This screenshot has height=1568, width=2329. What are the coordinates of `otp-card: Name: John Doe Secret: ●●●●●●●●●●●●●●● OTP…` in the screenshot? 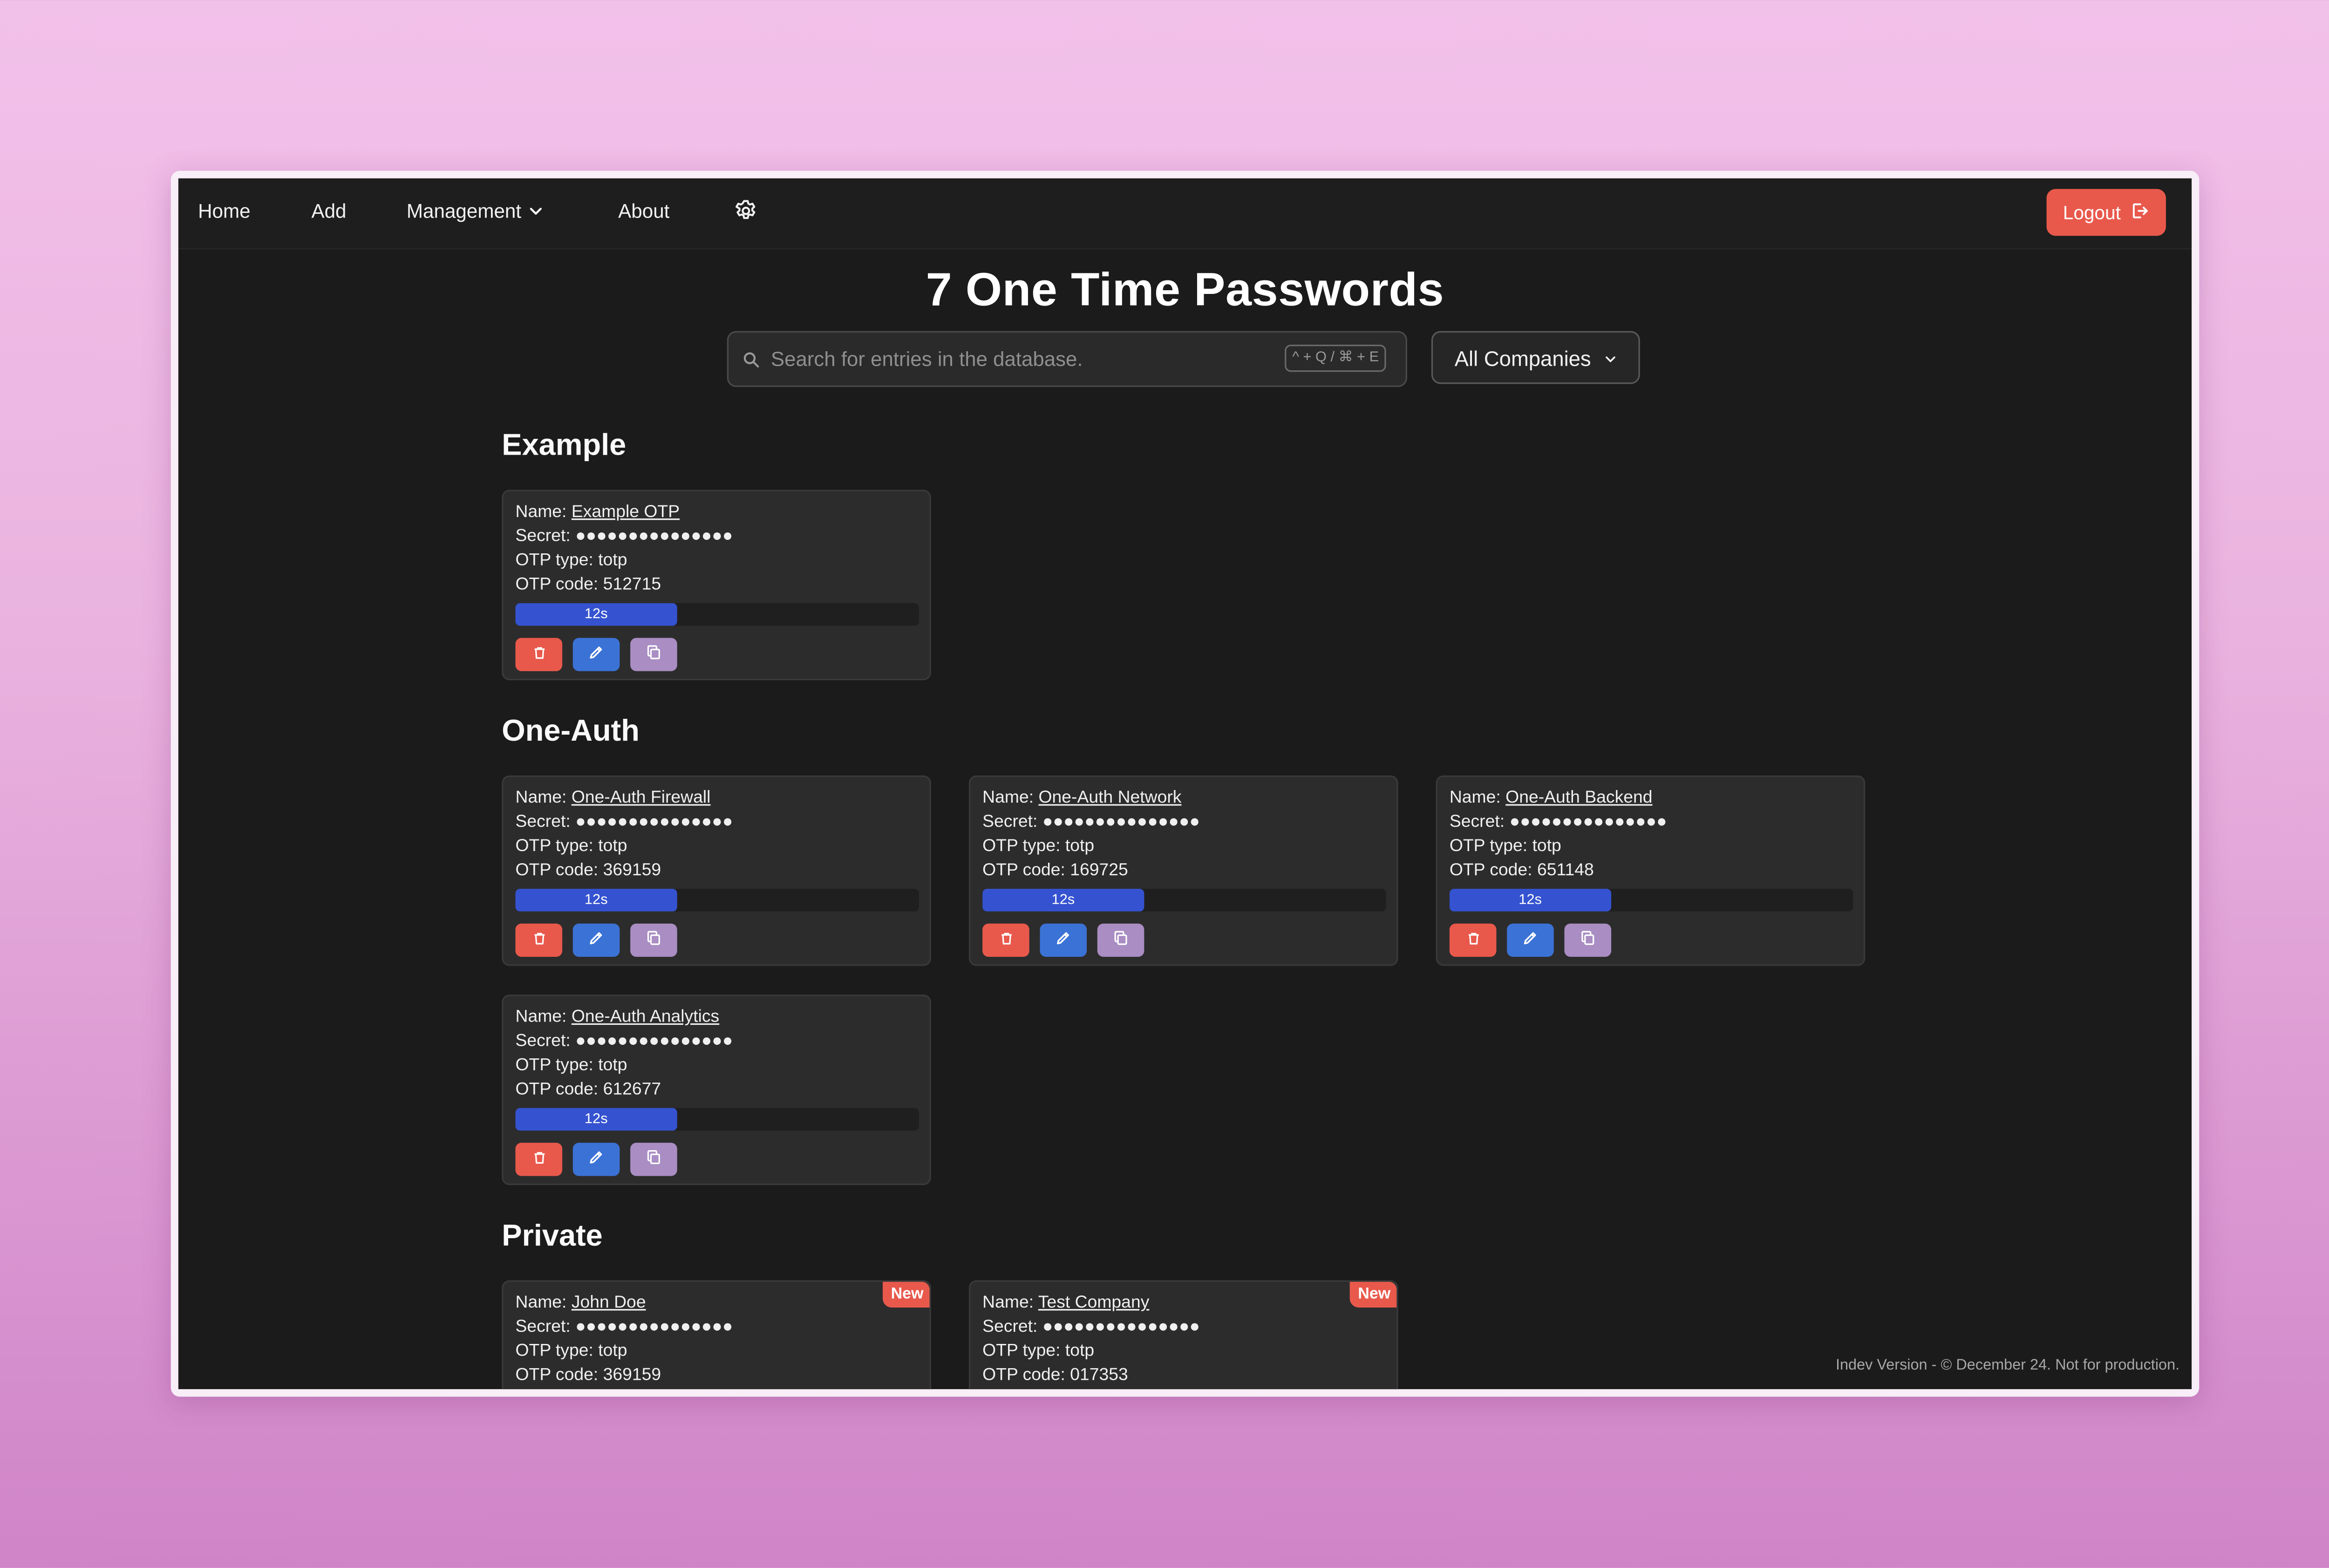 It's located at (716, 1335).